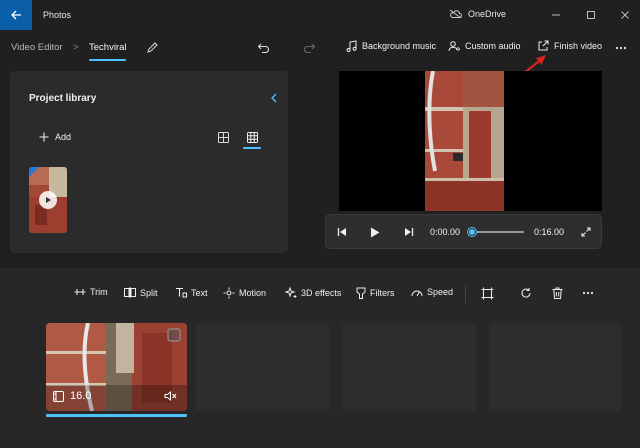  I want to click on video-frame, so click(464, 141).